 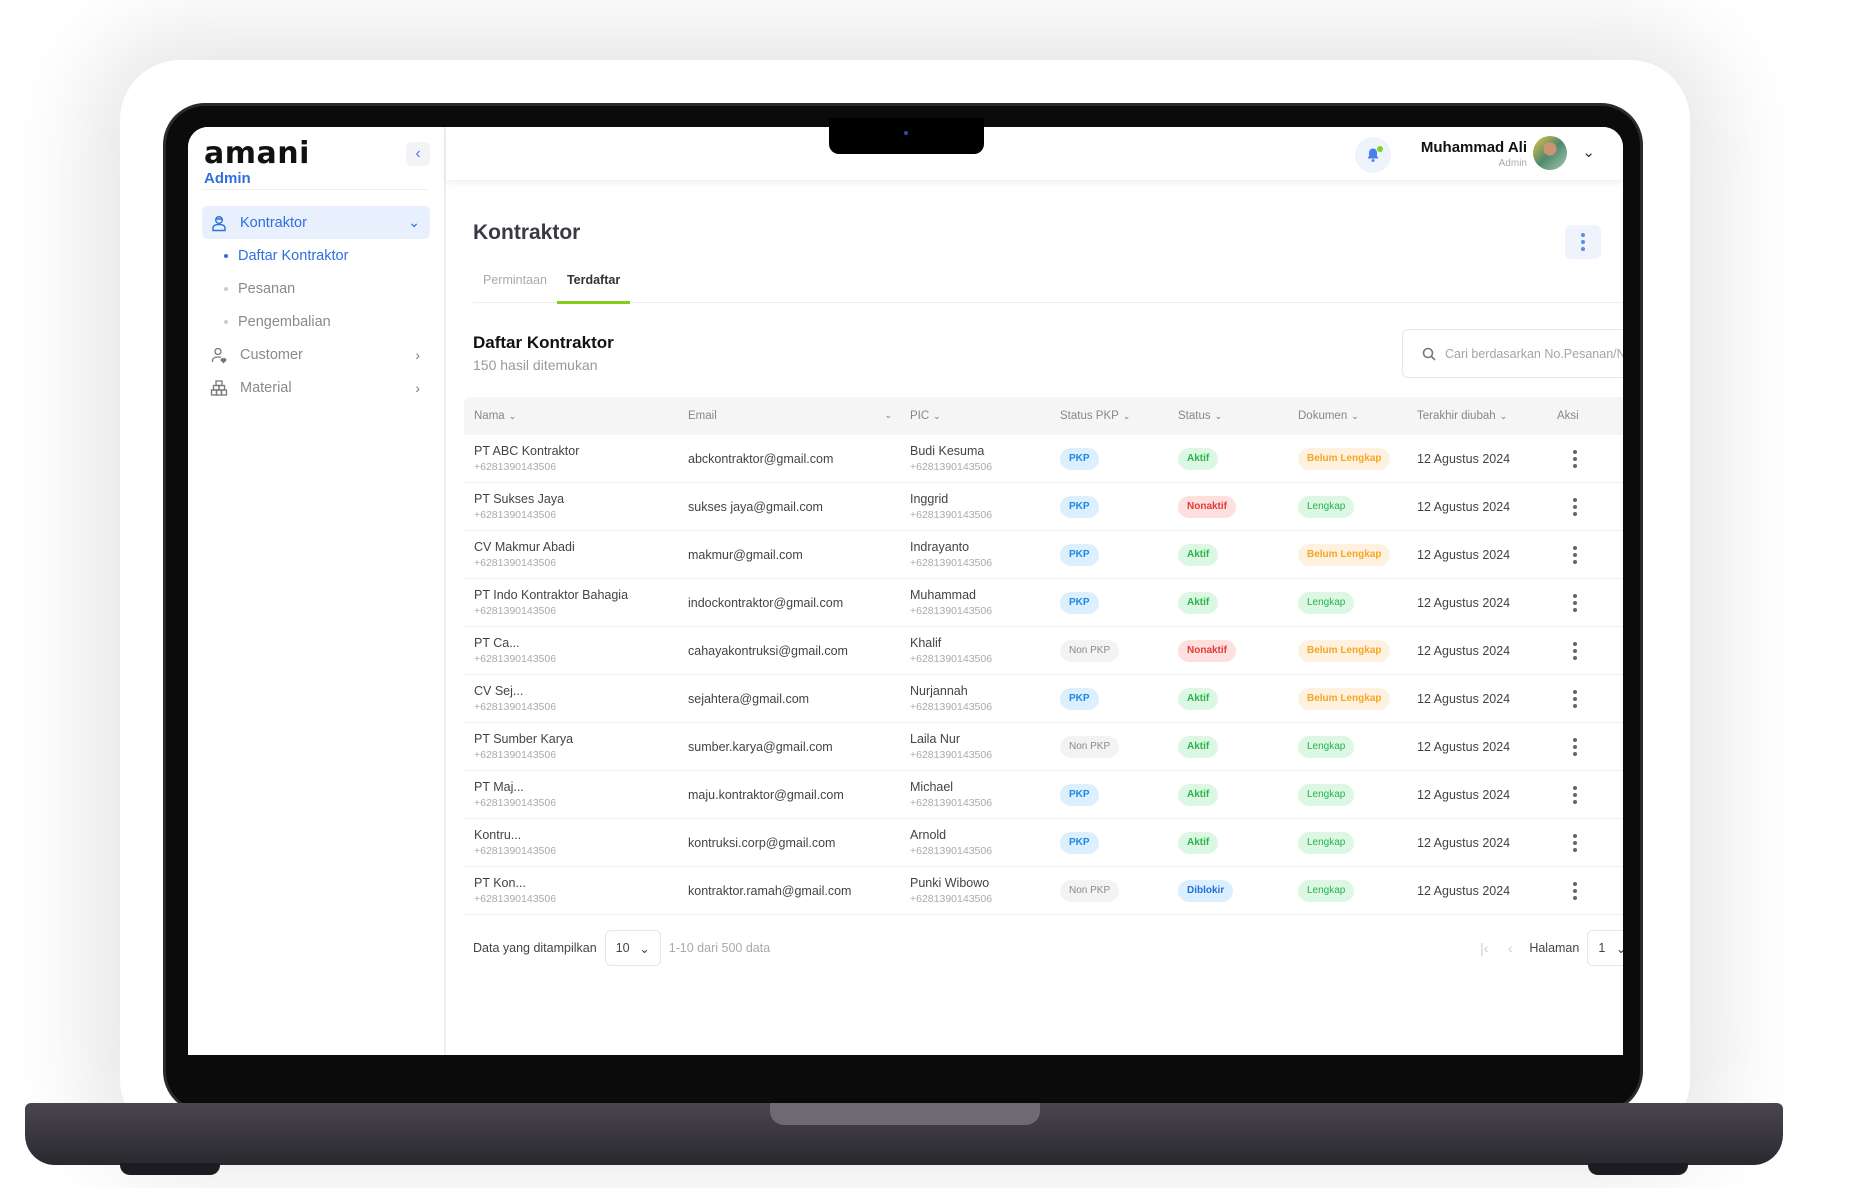 What do you see at coordinates (1373, 155) in the screenshot?
I see `notification-button` at bounding box center [1373, 155].